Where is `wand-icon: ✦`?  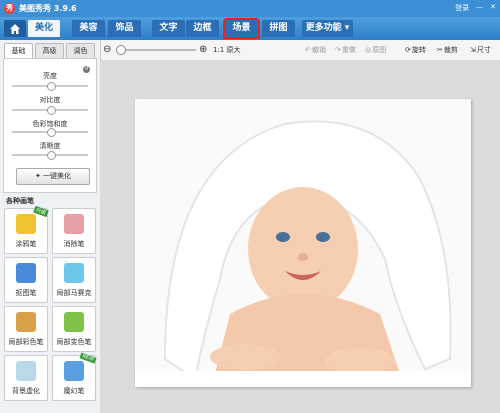 wand-icon: ✦ is located at coordinates (39, 176).